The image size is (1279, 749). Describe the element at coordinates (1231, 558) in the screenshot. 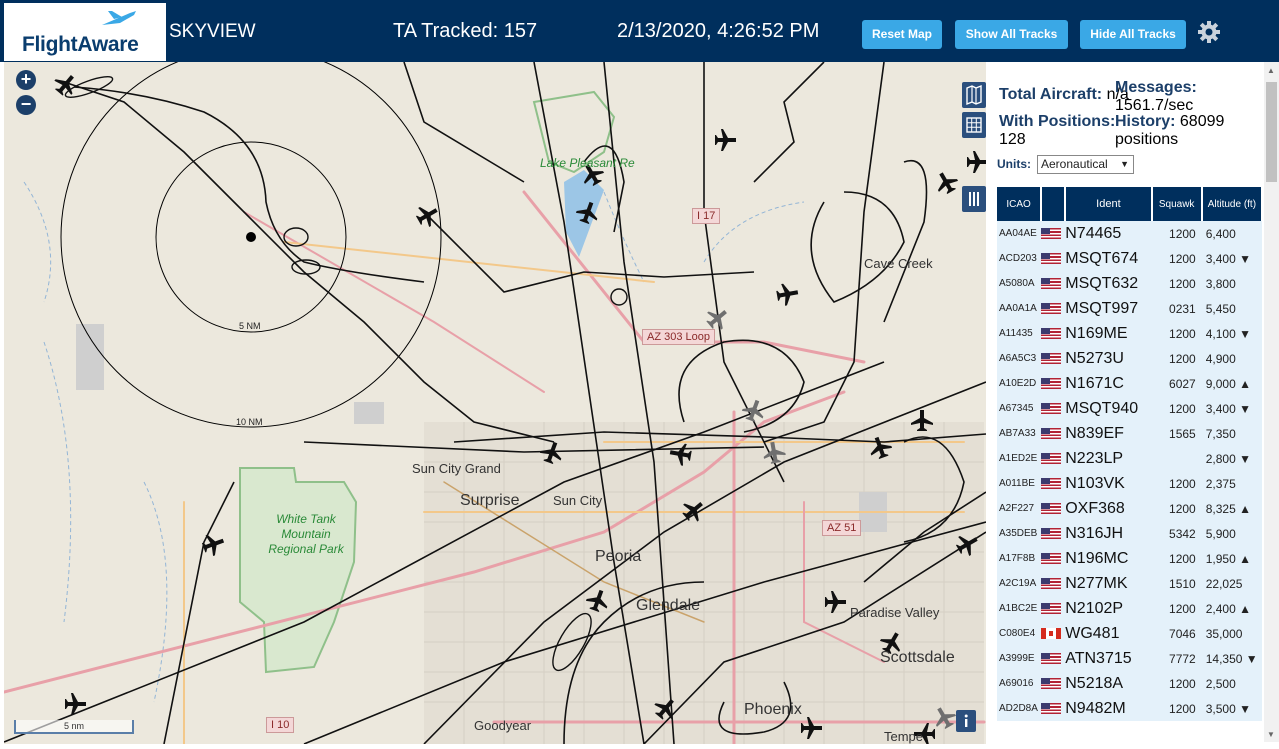

I see `aircraft-altitude: 1,950 ▲` at that location.